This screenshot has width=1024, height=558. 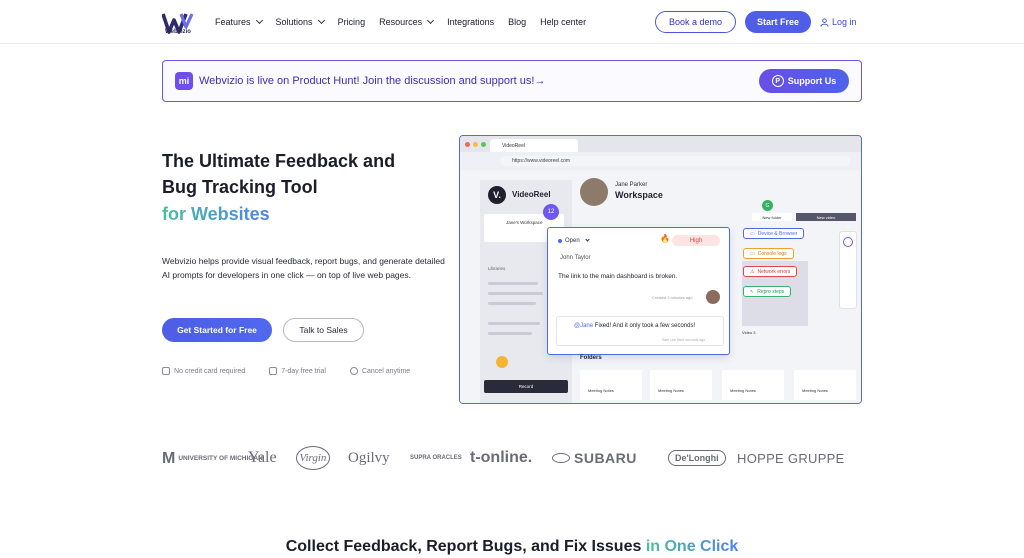 What do you see at coordinates (352, 22) in the screenshot?
I see `nav-pricing: Pricing` at bounding box center [352, 22].